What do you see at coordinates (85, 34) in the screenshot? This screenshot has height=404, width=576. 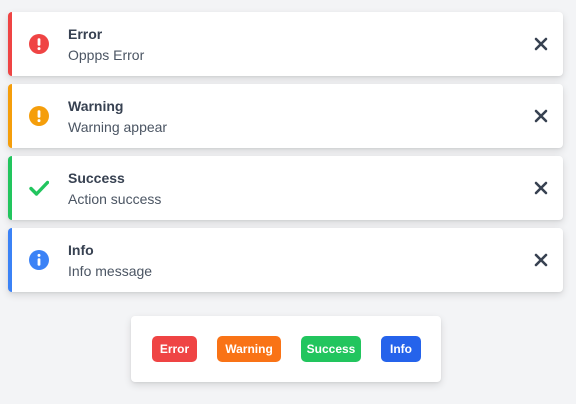 I see `toast-title: Error` at bounding box center [85, 34].